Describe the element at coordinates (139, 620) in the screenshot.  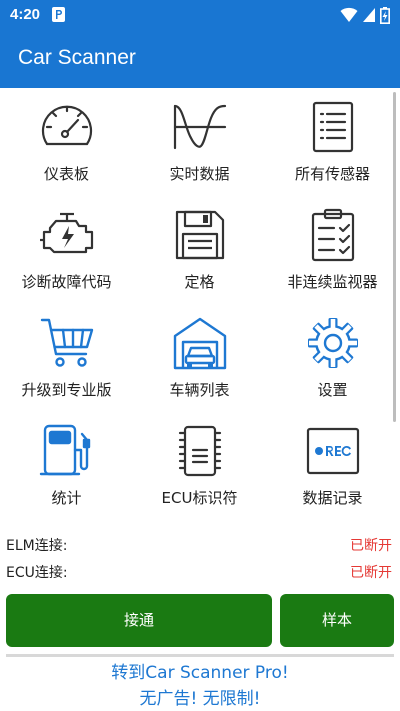
I see `connect-button: 接通` at that location.